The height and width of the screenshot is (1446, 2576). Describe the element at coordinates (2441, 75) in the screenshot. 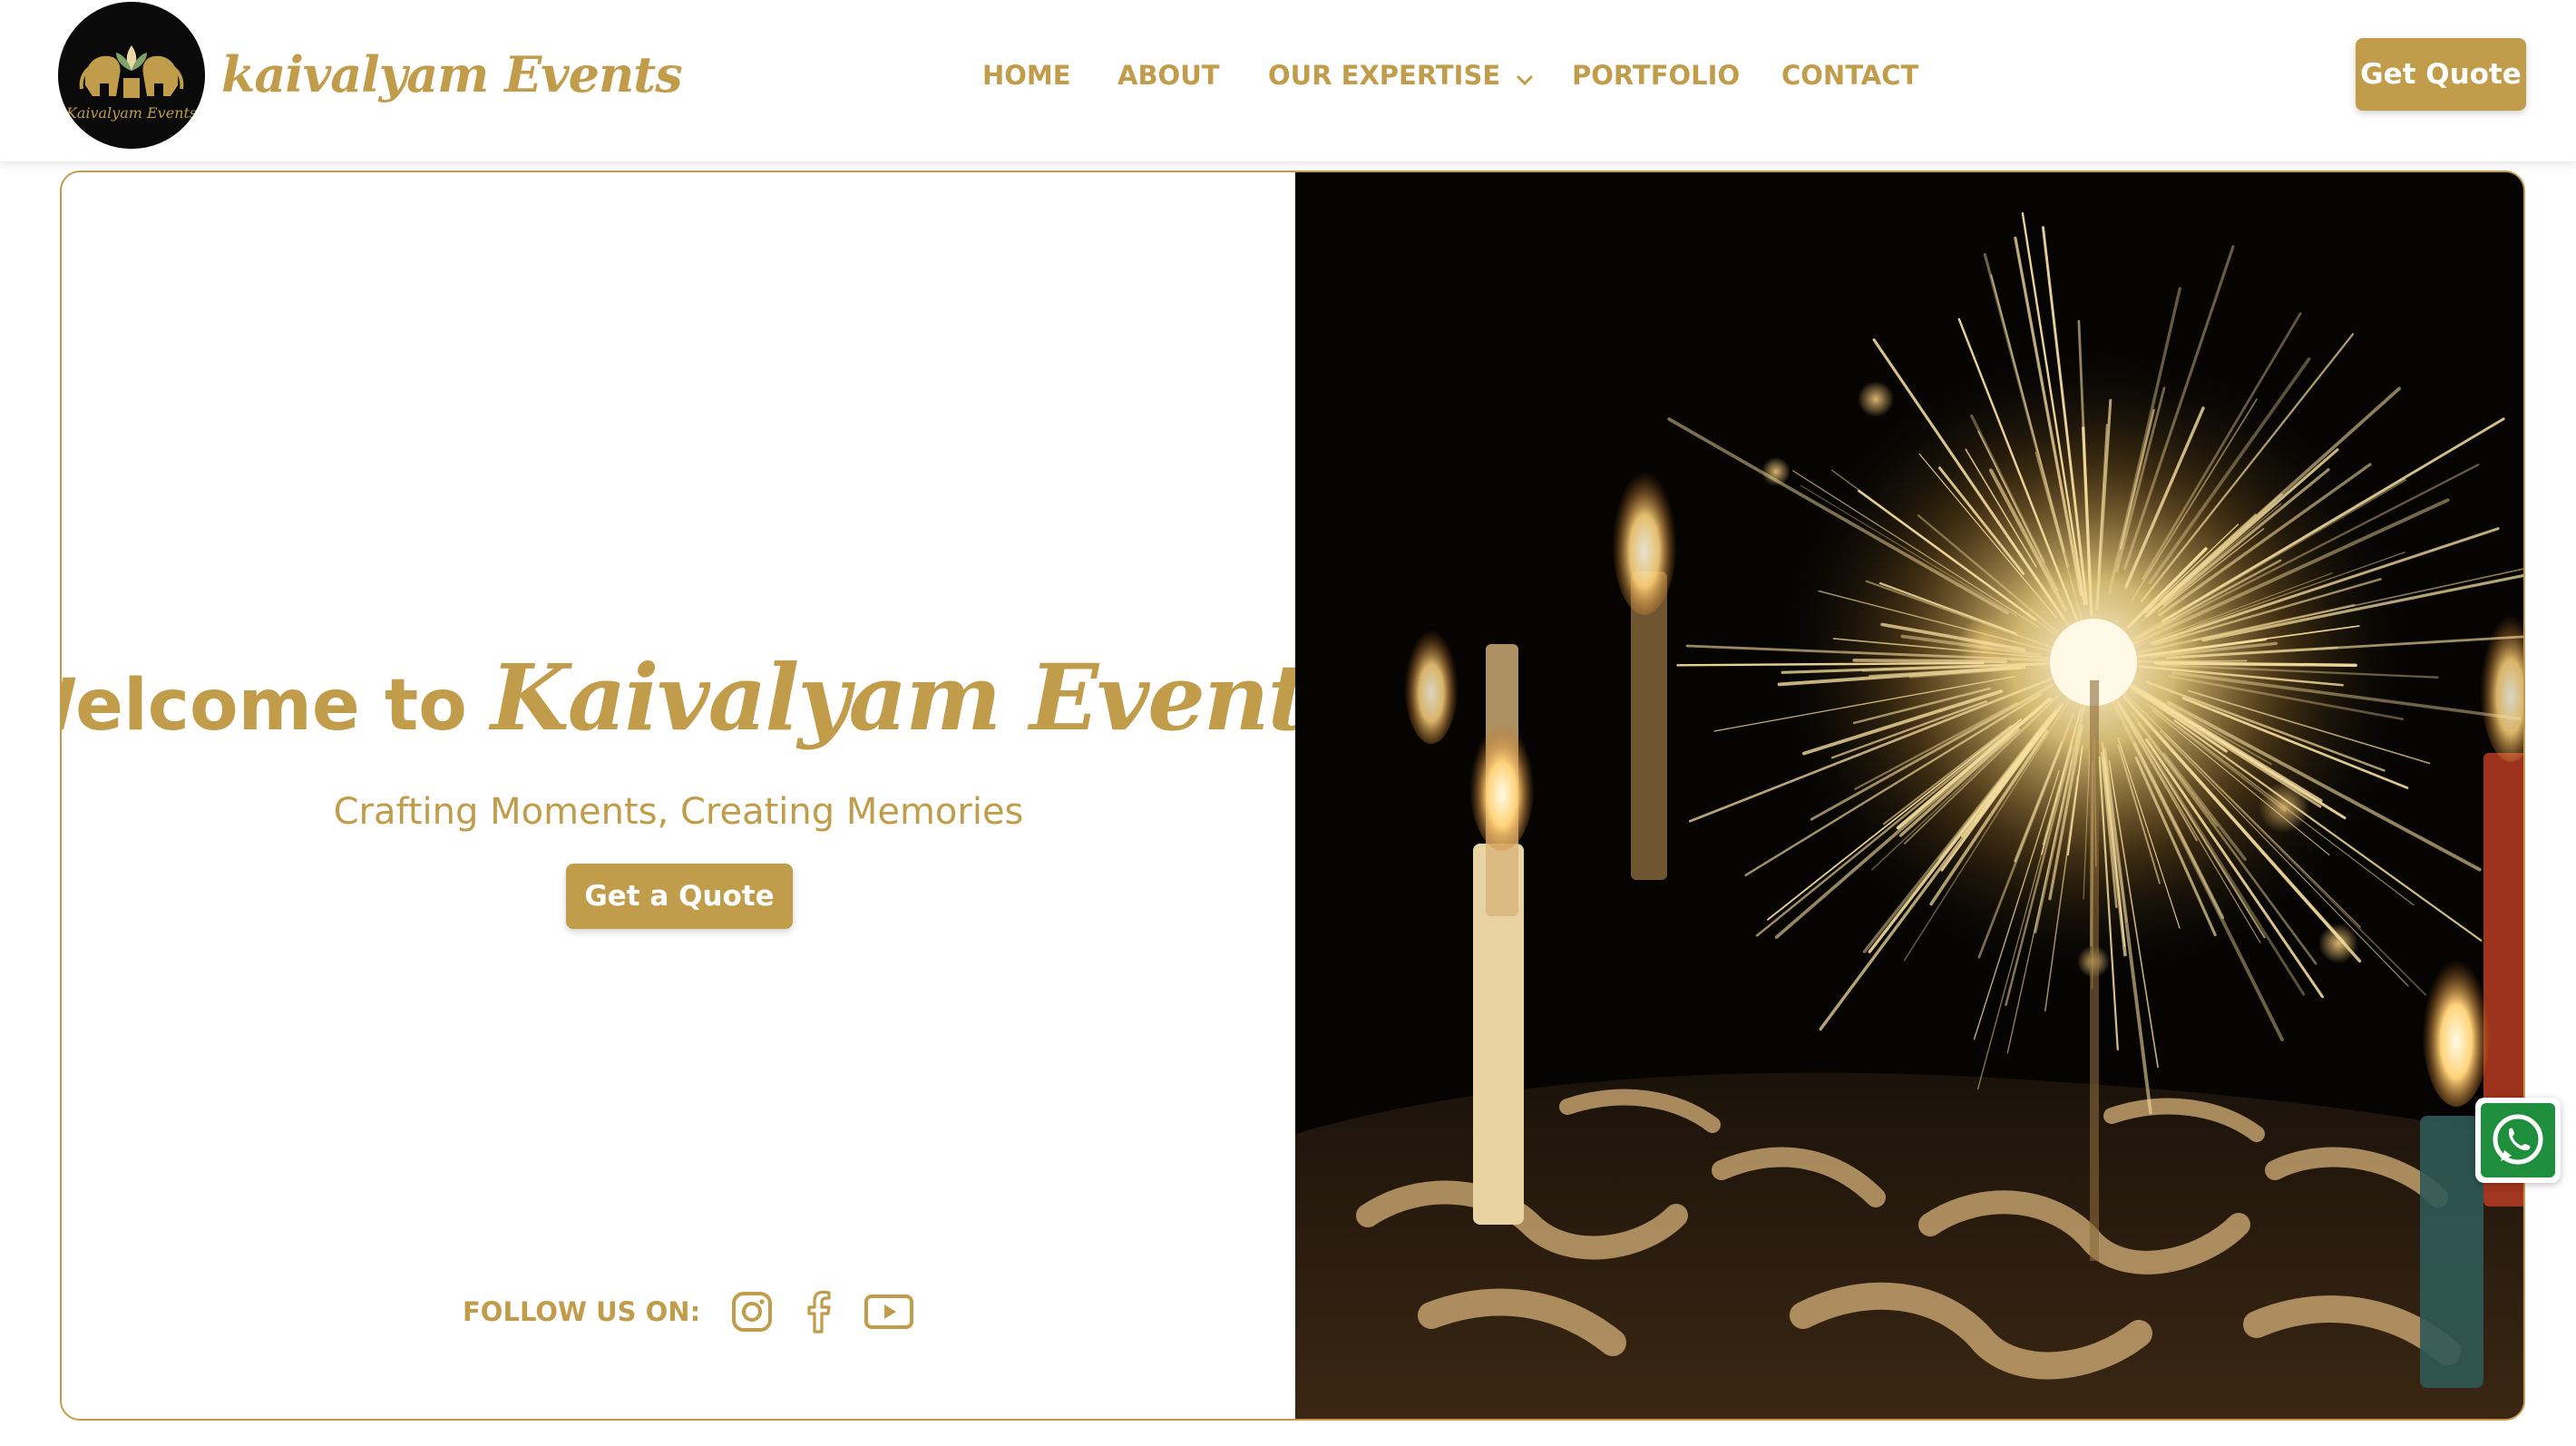

I see `get-quote-button: Get Quote` at that location.